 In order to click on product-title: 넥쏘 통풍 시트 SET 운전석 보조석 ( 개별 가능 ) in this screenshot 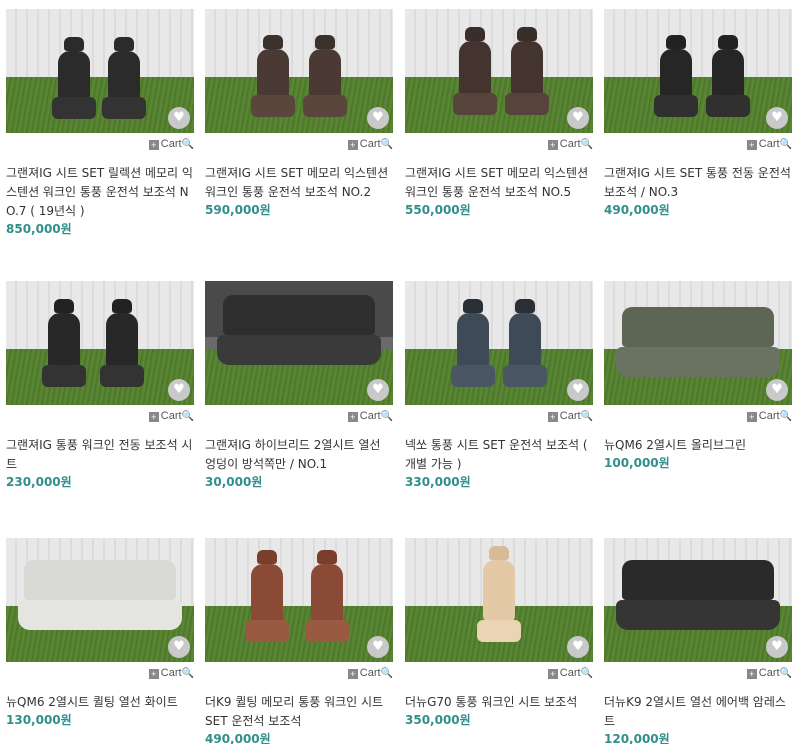, I will do `click(499, 455)`.